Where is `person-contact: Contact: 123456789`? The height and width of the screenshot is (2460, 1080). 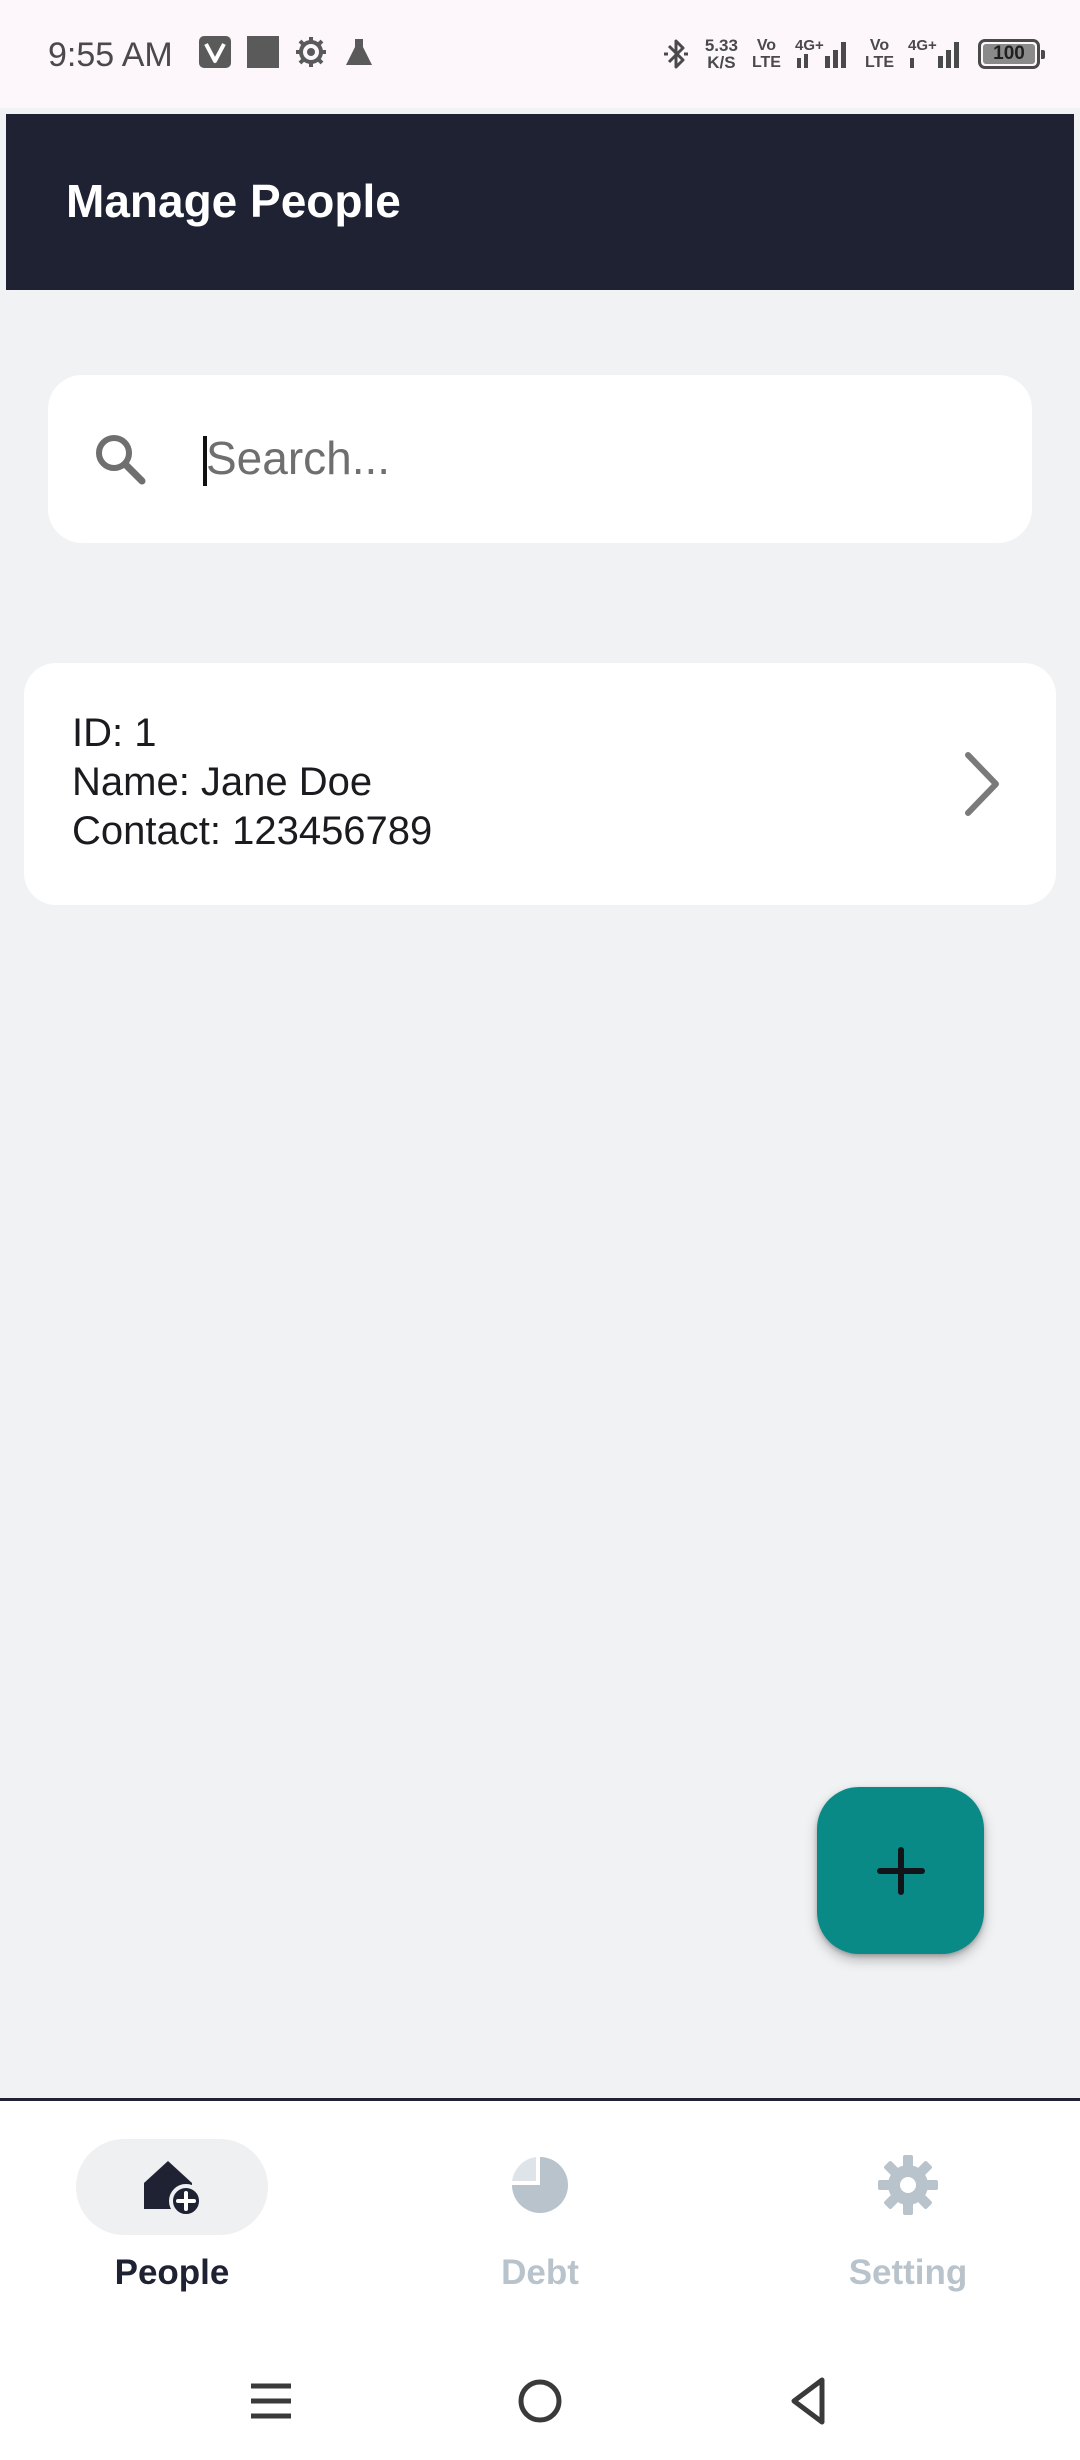
person-contact: Contact: 123456789 is located at coordinates (252, 831).